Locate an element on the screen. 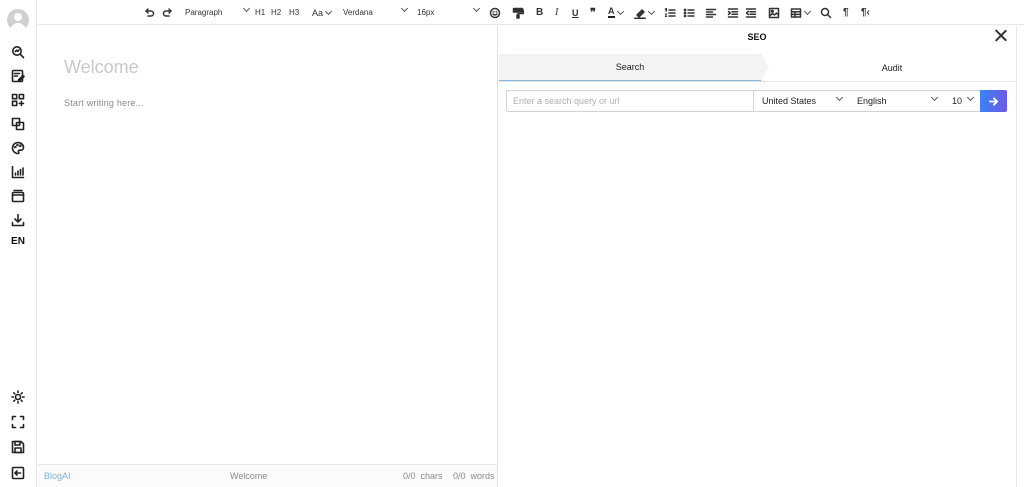 The height and width of the screenshot is (487, 1024). font-size-label: 16px is located at coordinates (426, 12).